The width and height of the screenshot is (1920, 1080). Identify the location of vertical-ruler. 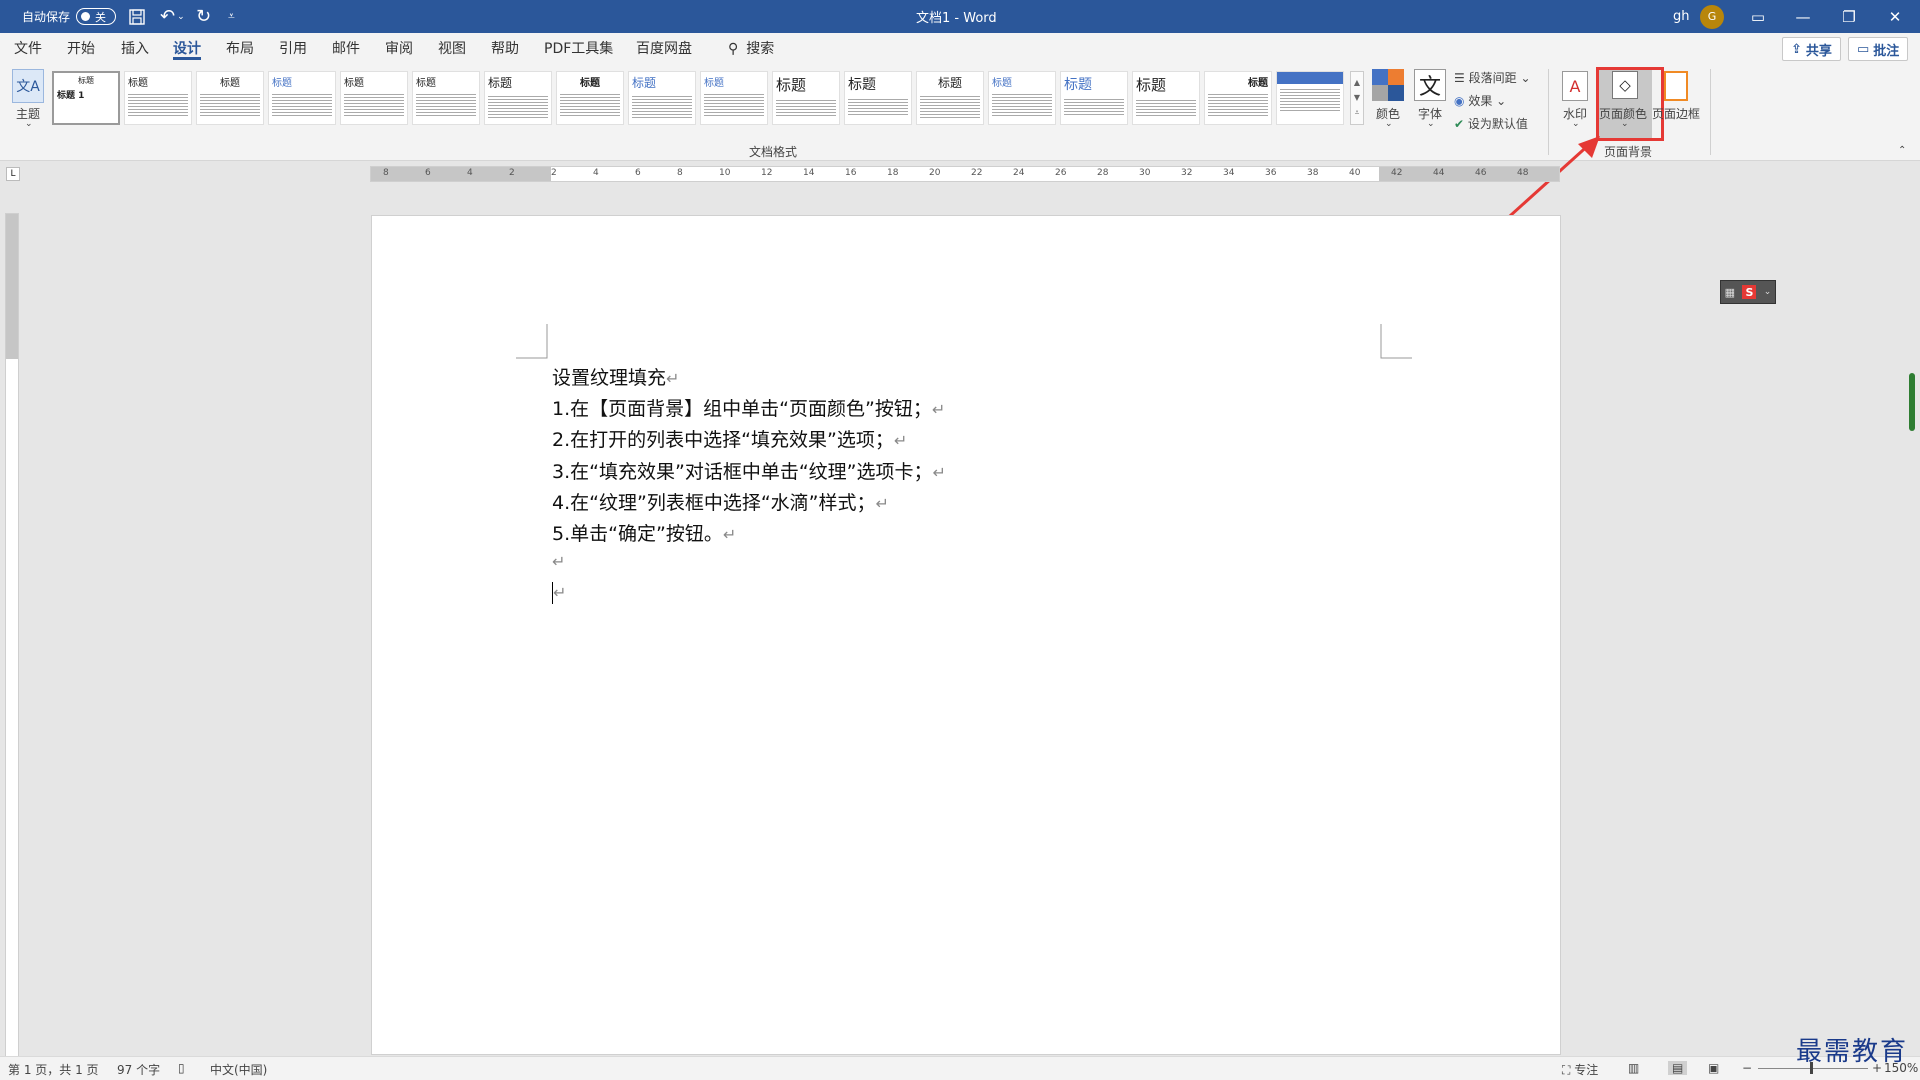
(12, 638).